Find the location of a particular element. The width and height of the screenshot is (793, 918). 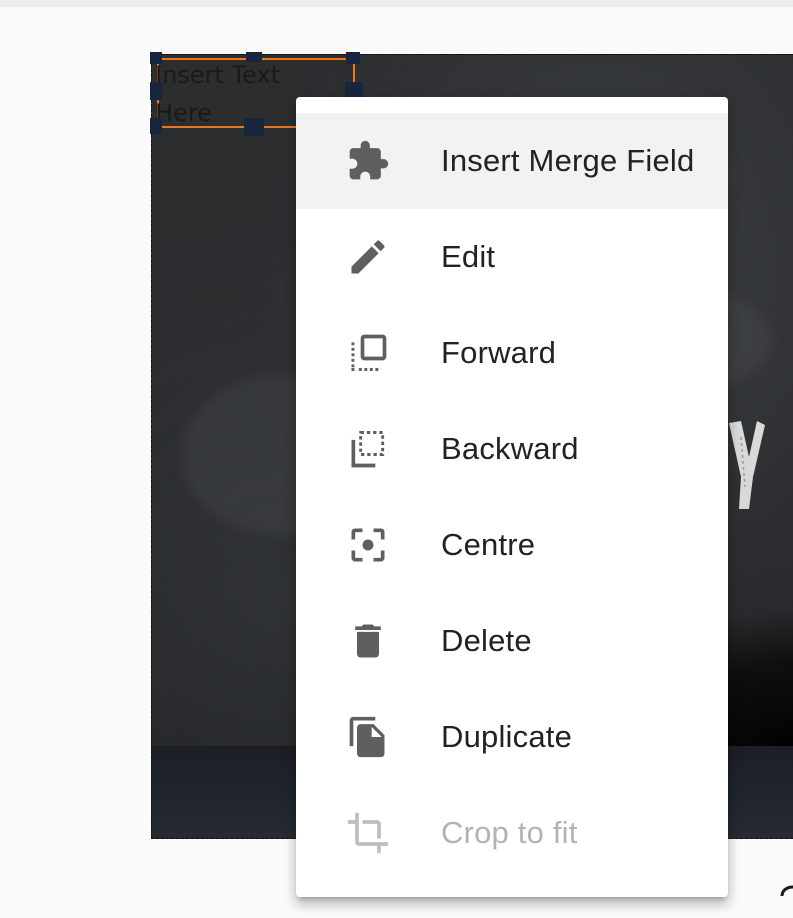

bring-forward-icon is located at coordinates (368, 353).